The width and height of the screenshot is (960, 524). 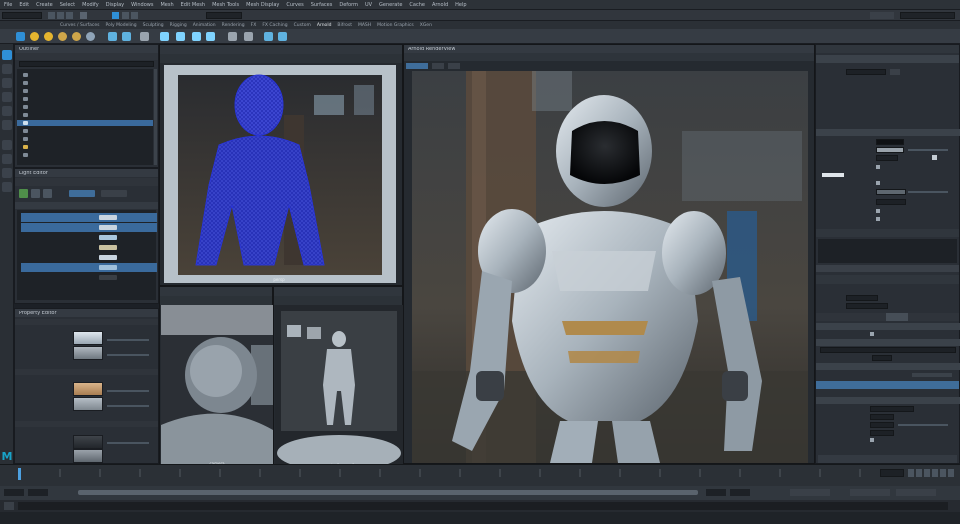 I want to click on color-swatch-light, so click(x=88, y=338).